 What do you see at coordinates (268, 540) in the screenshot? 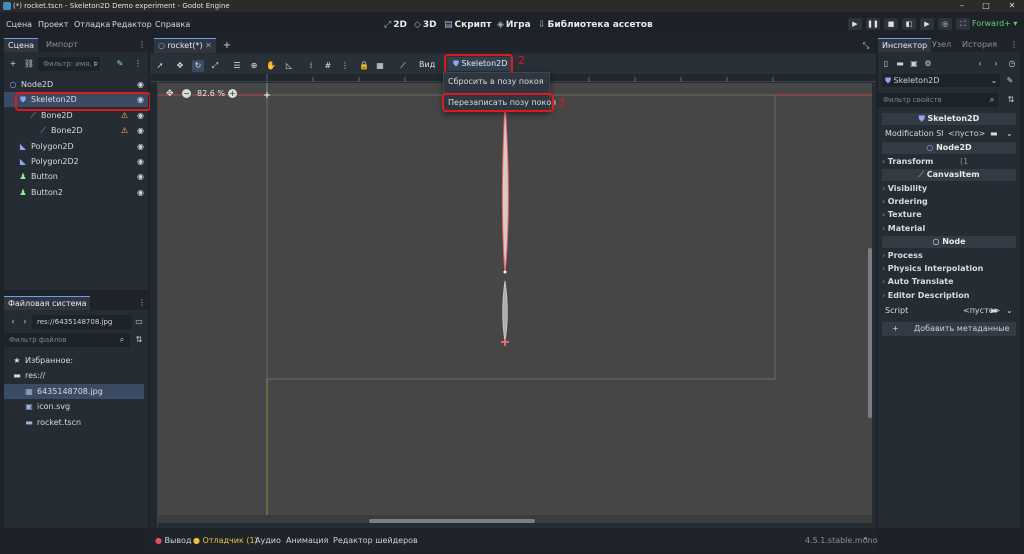
I see `tab-audio: Аудио` at bounding box center [268, 540].